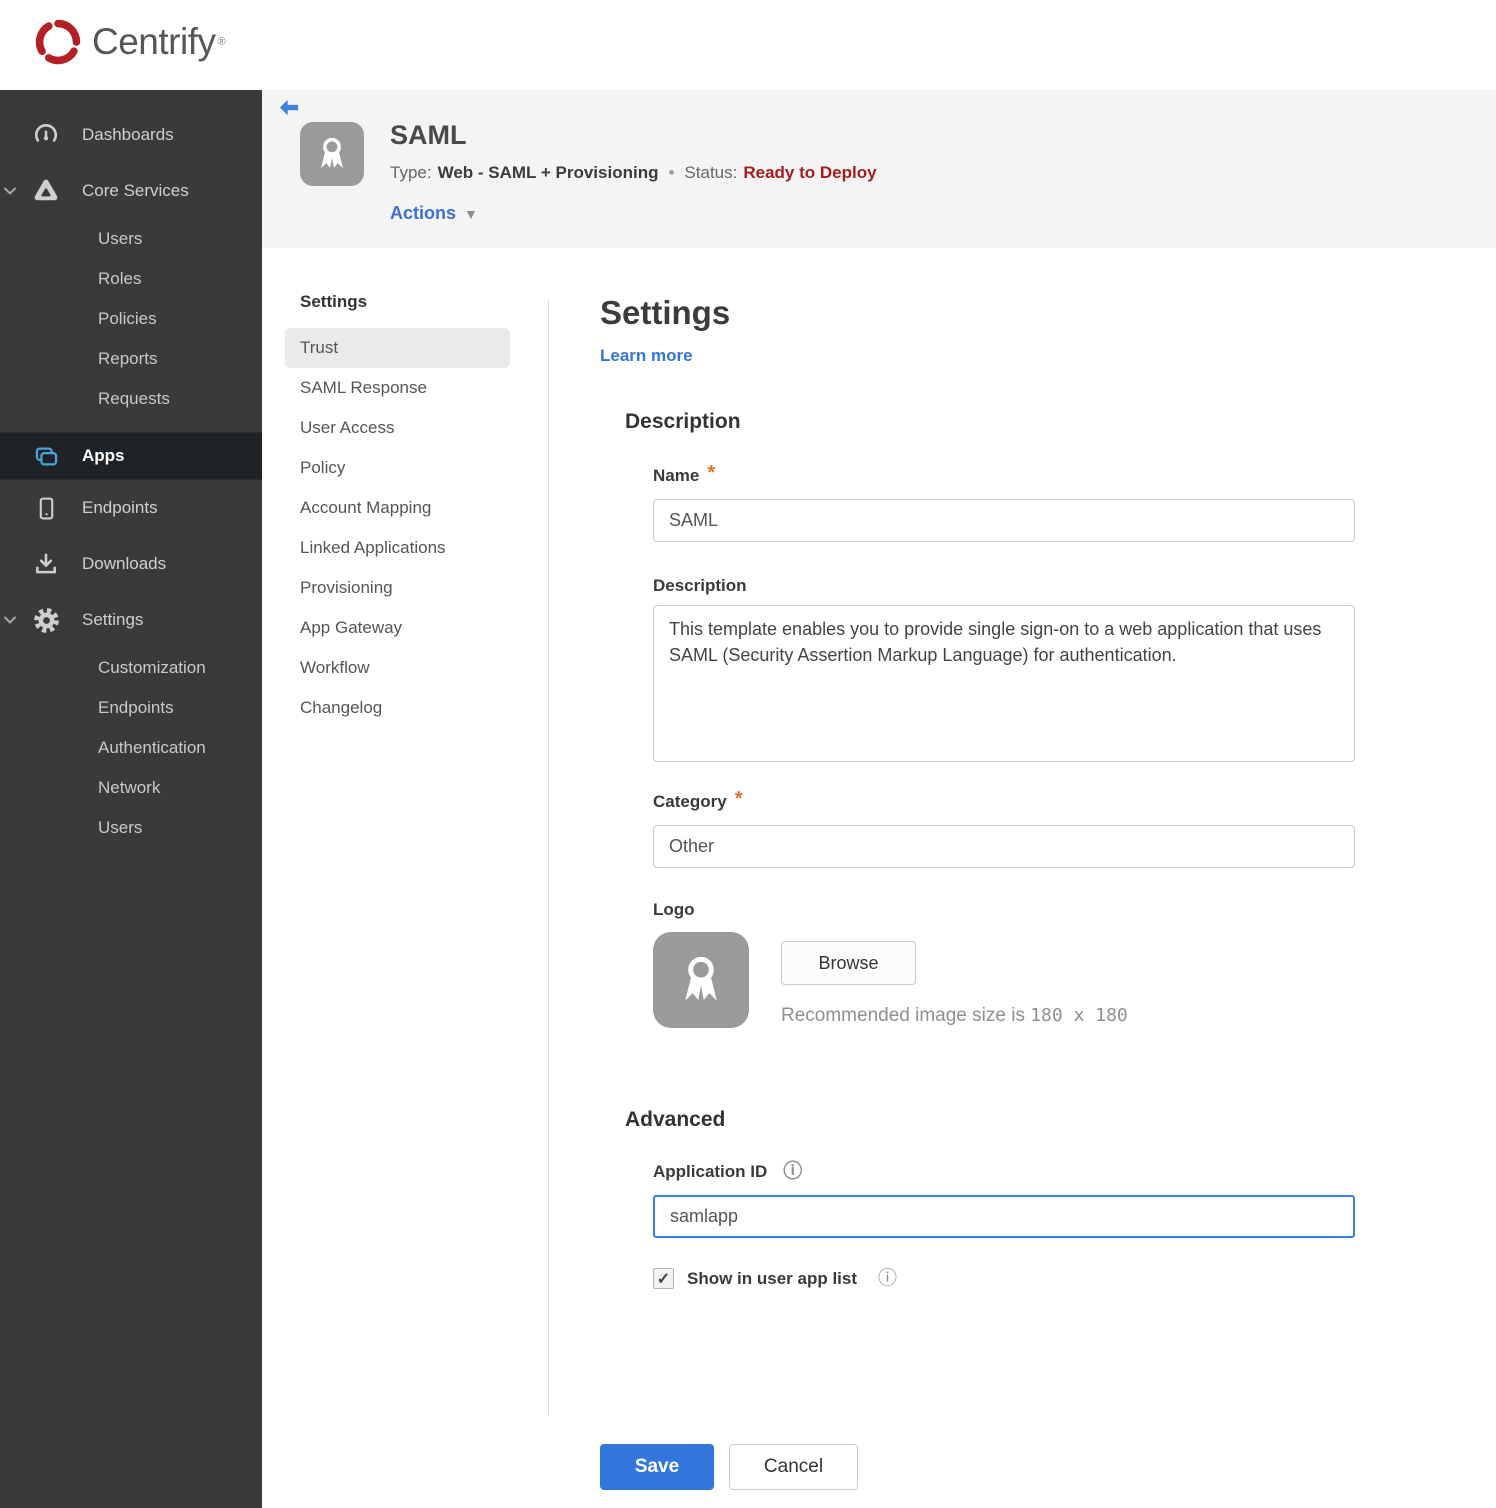  Describe the element at coordinates (397, 588) in the screenshot. I see `subnav-item-provisioning: Provisioning` at that location.